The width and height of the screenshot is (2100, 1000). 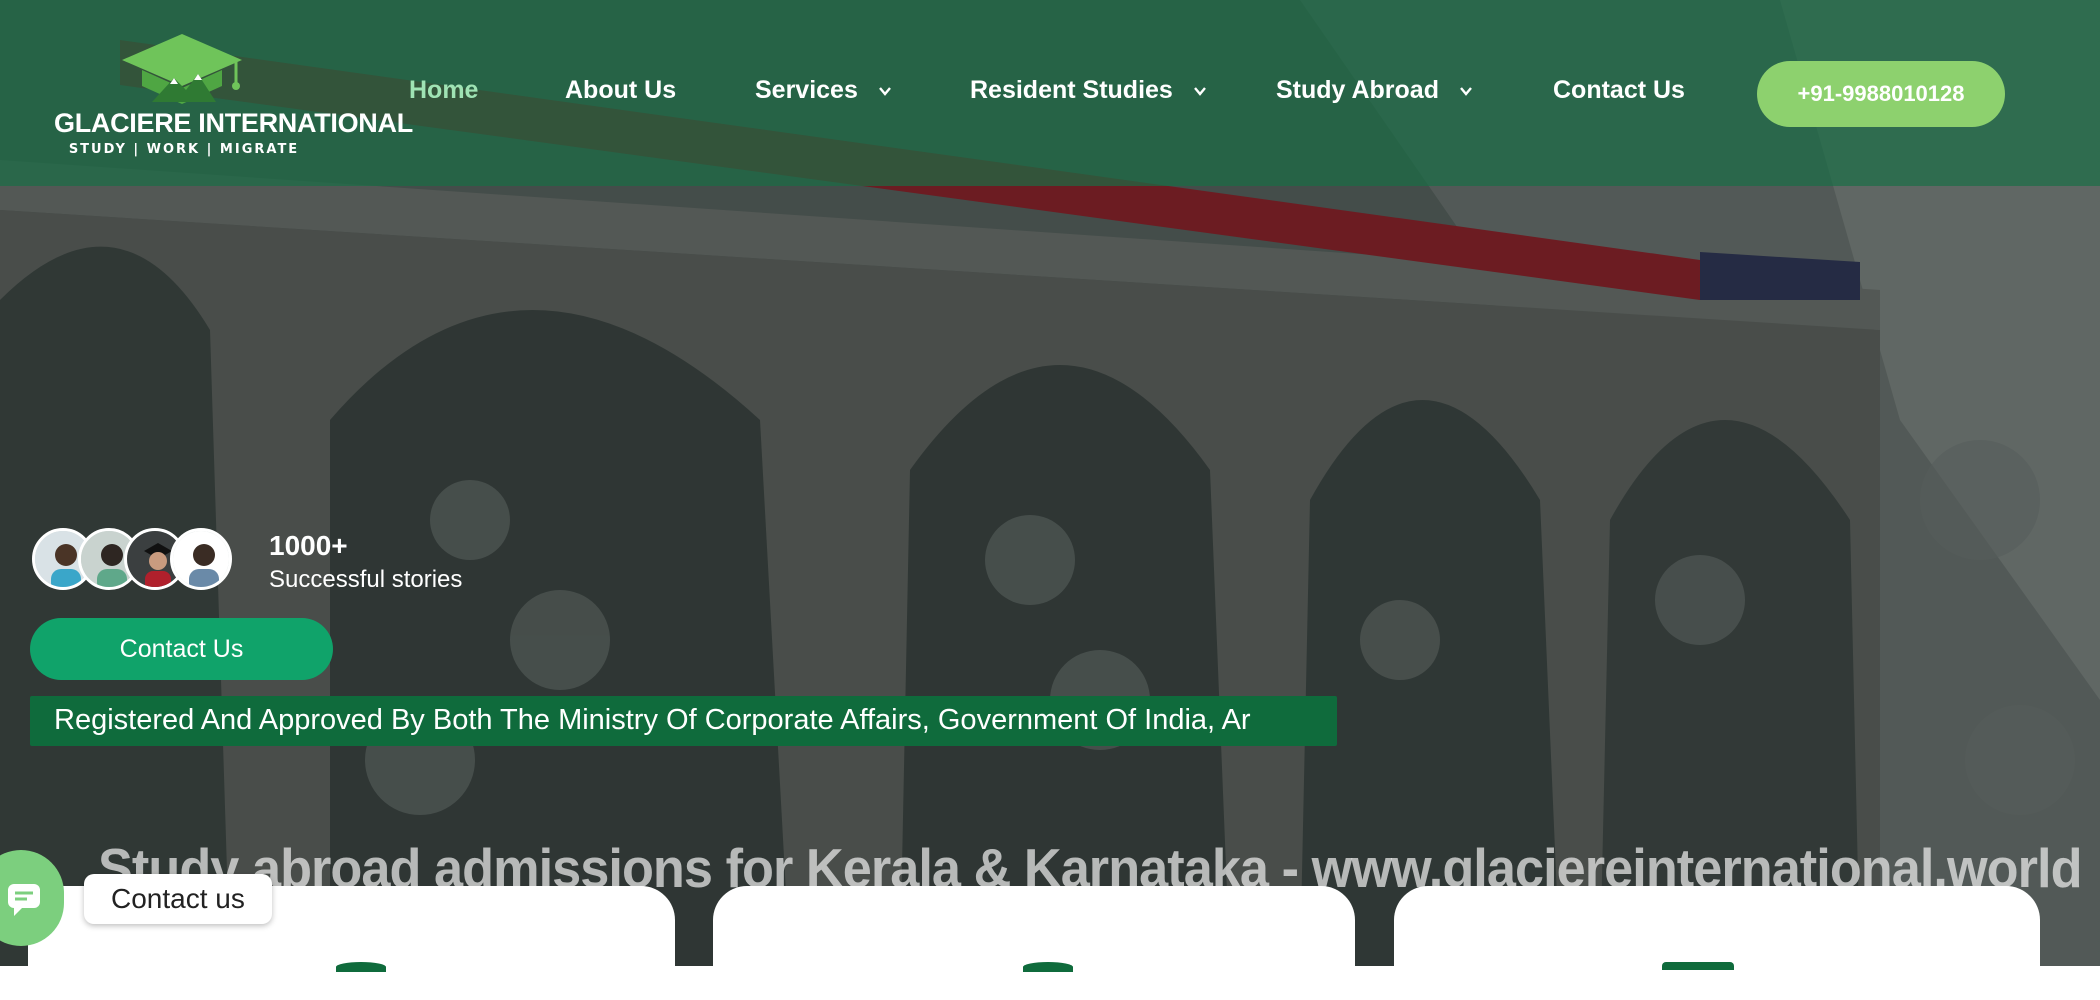 What do you see at coordinates (24, 900) in the screenshot?
I see `chat-bubble-icon` at bounding box center [24, 900].